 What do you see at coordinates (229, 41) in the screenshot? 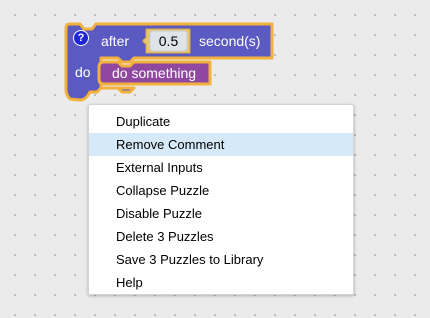
I see `seconds-unit-label: second(s)` at bounding box center [229, 41].